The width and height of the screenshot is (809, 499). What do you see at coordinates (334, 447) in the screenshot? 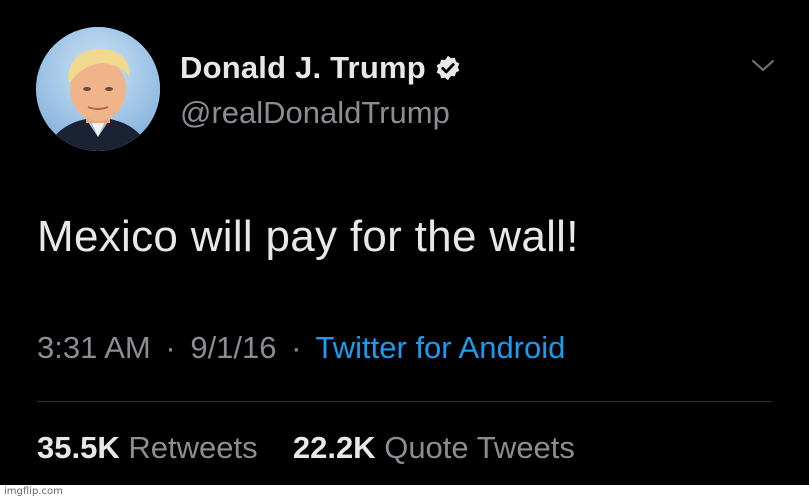
I see `quote-tweets-count: 22.2K` at bounding box center [334, 447].